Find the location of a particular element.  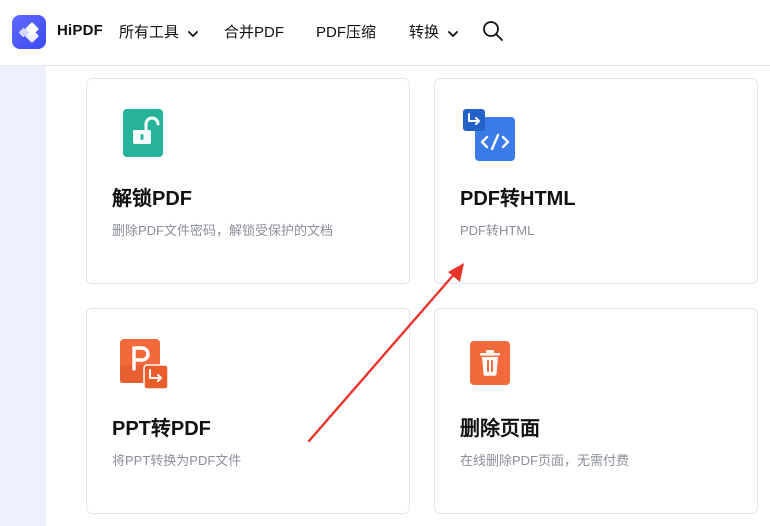

search-icon is located at coordinates (493, 33).